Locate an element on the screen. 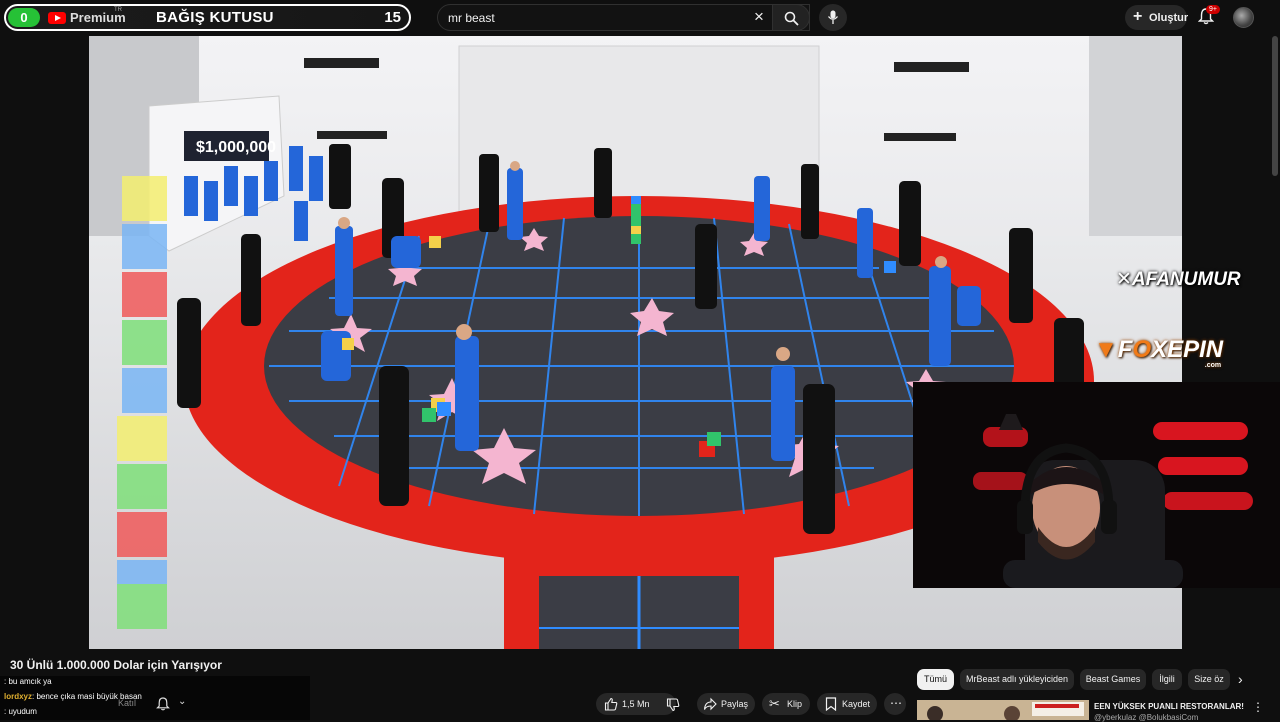 Image resolution: width=1280 pixels, height=722 pixels. chevron-right-icon: › is located at coordinates (1240, 679).